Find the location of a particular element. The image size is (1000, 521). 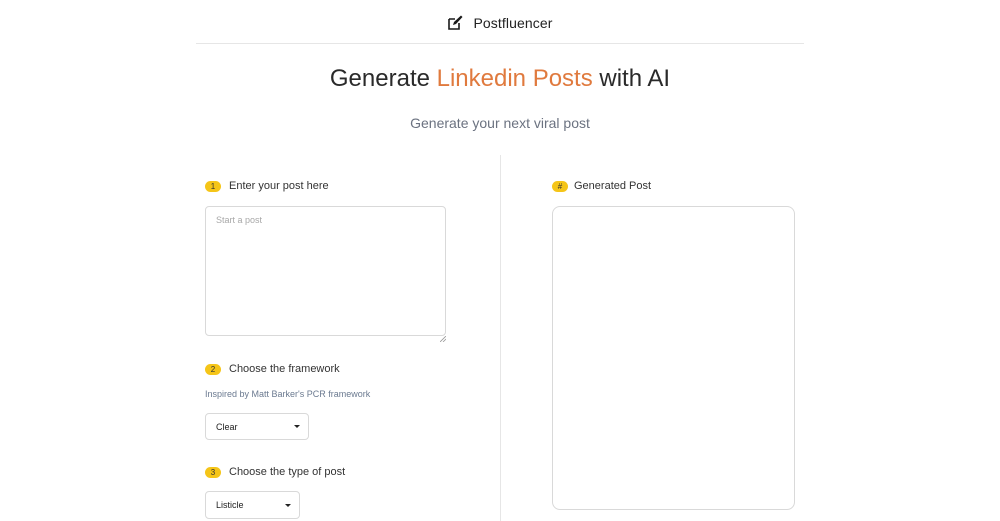

step-2-label: Choose the framework is located at coordinates (284, 369).